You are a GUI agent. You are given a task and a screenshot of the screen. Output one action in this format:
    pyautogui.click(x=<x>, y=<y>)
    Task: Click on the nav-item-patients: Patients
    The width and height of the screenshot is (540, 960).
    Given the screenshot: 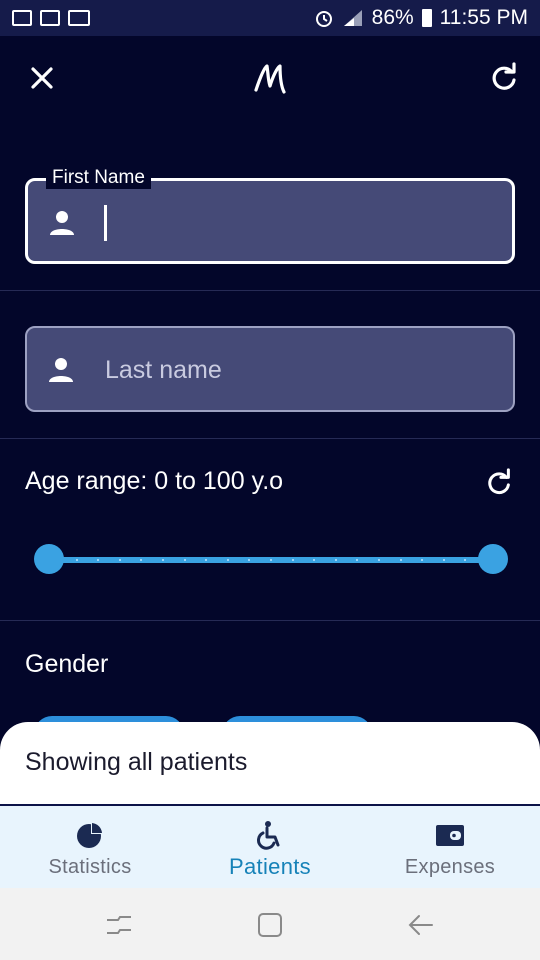 What is the action you would take?
    pyautogui.click(x=270, y=847)
    